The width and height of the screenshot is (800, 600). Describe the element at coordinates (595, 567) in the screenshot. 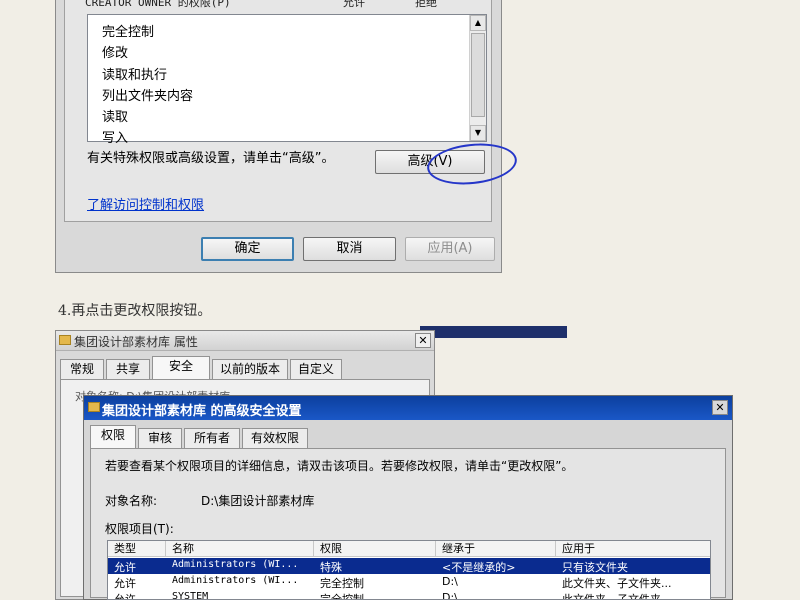

I see `row-applies: 只有该文件夹` at that location.